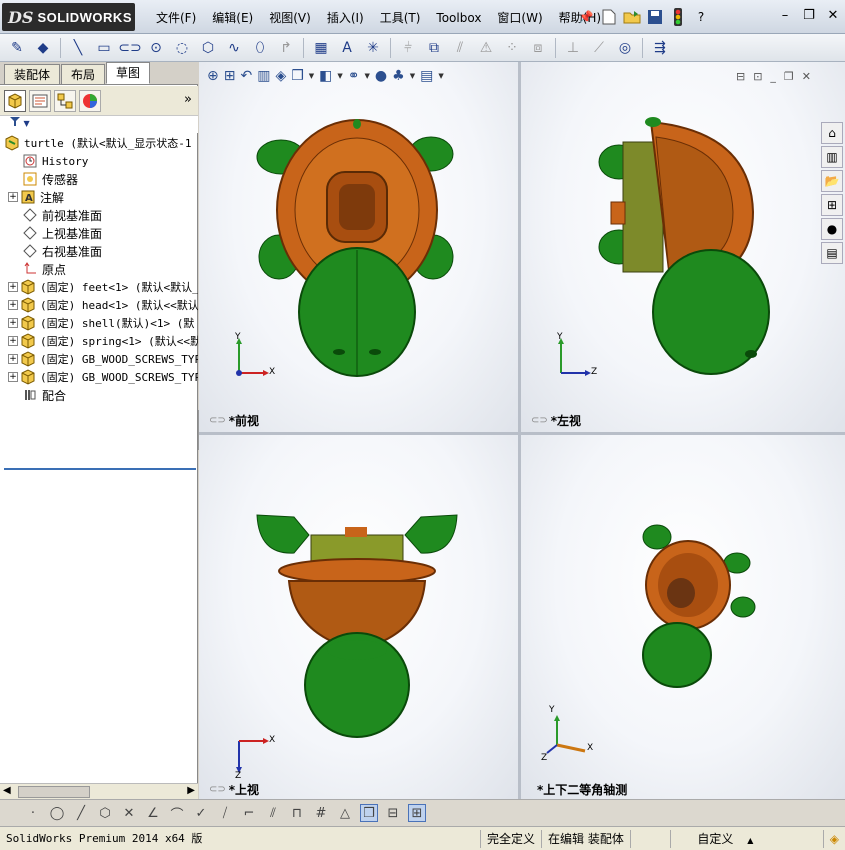  I want to click on rectangle-icon: ▭, so click(104, 48).